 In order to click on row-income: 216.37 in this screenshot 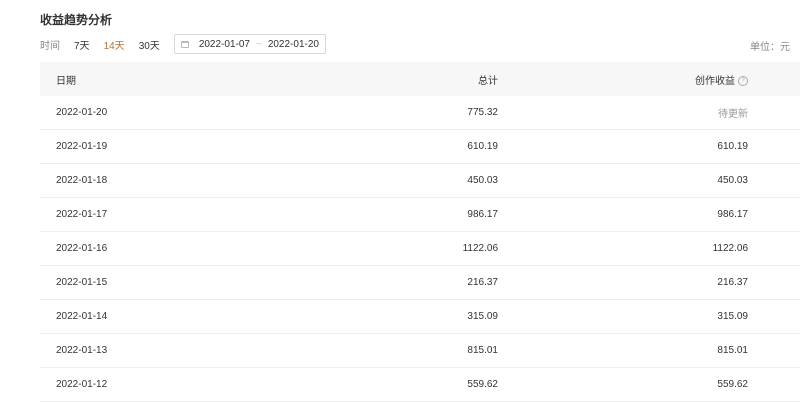, I will do `click(732, 282)`.